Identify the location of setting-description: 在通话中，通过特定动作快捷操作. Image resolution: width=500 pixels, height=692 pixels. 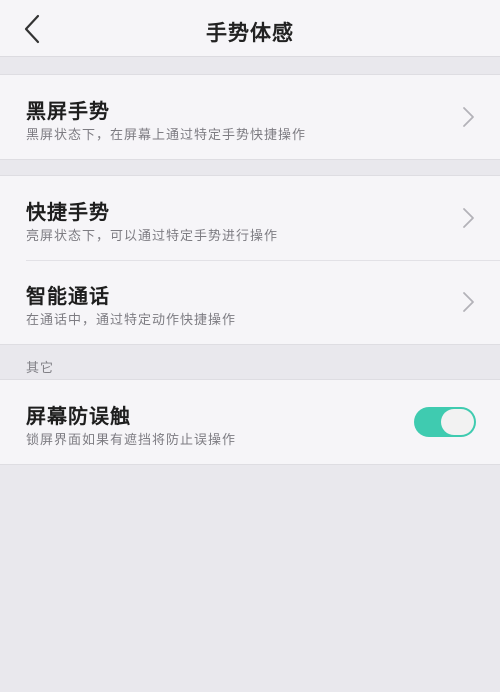
(131, 320).